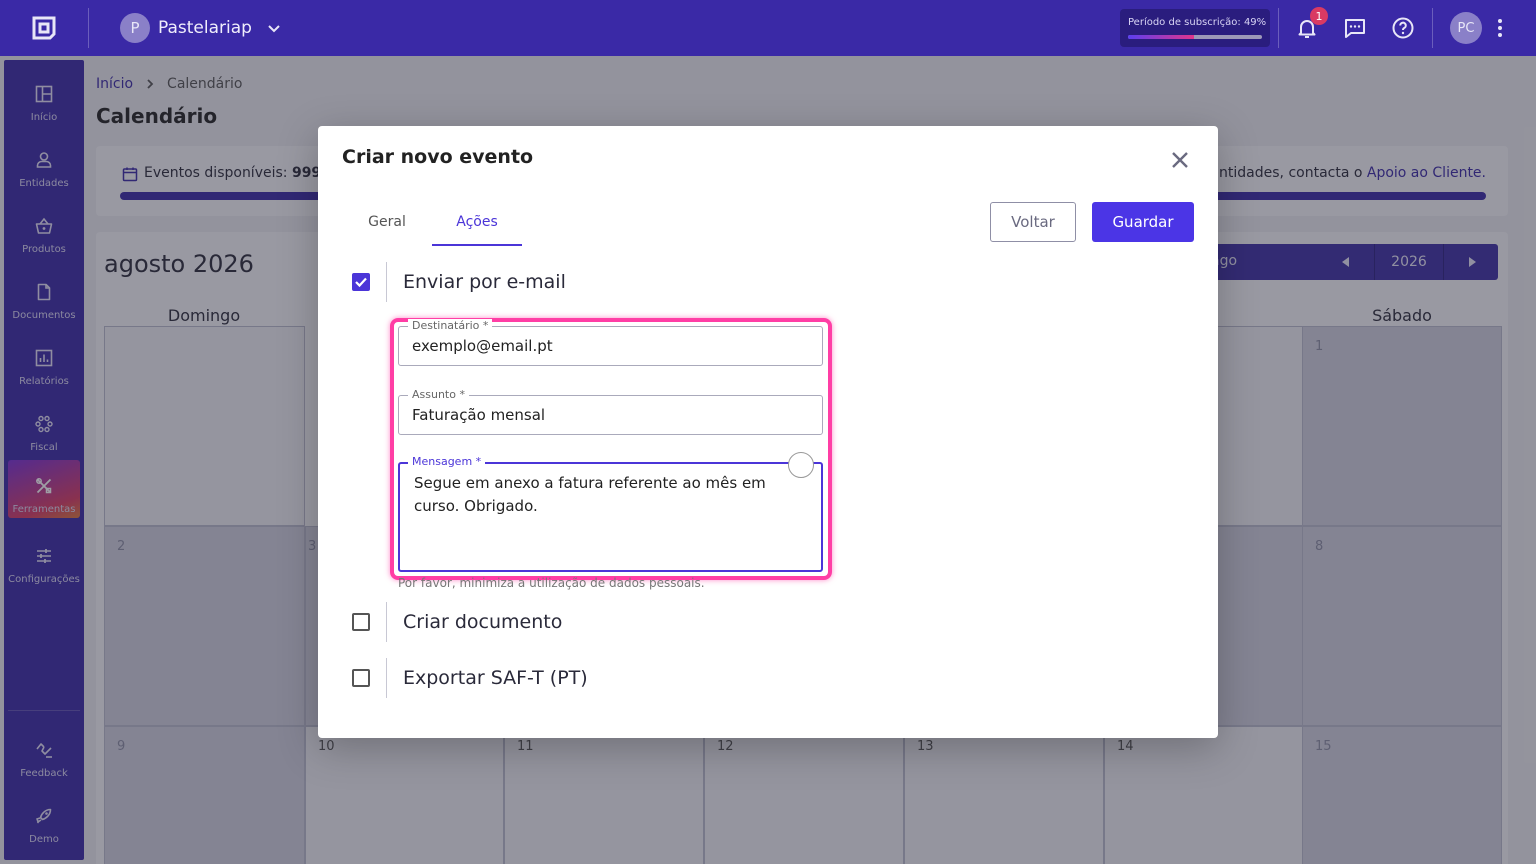 This screenshot has height=864, width=1536. What do you see at coordinates (1355, 28) in the screenshot?
I see `chat-icon` at bounding box center [1355, 28].